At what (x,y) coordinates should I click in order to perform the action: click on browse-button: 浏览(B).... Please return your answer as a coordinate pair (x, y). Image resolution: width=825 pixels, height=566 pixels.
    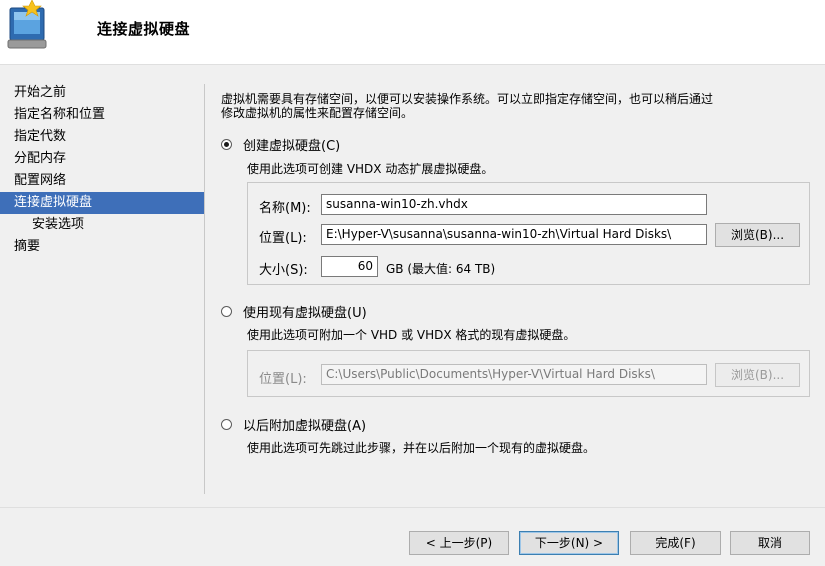
    Looking at the image, I should click on (757, 235).